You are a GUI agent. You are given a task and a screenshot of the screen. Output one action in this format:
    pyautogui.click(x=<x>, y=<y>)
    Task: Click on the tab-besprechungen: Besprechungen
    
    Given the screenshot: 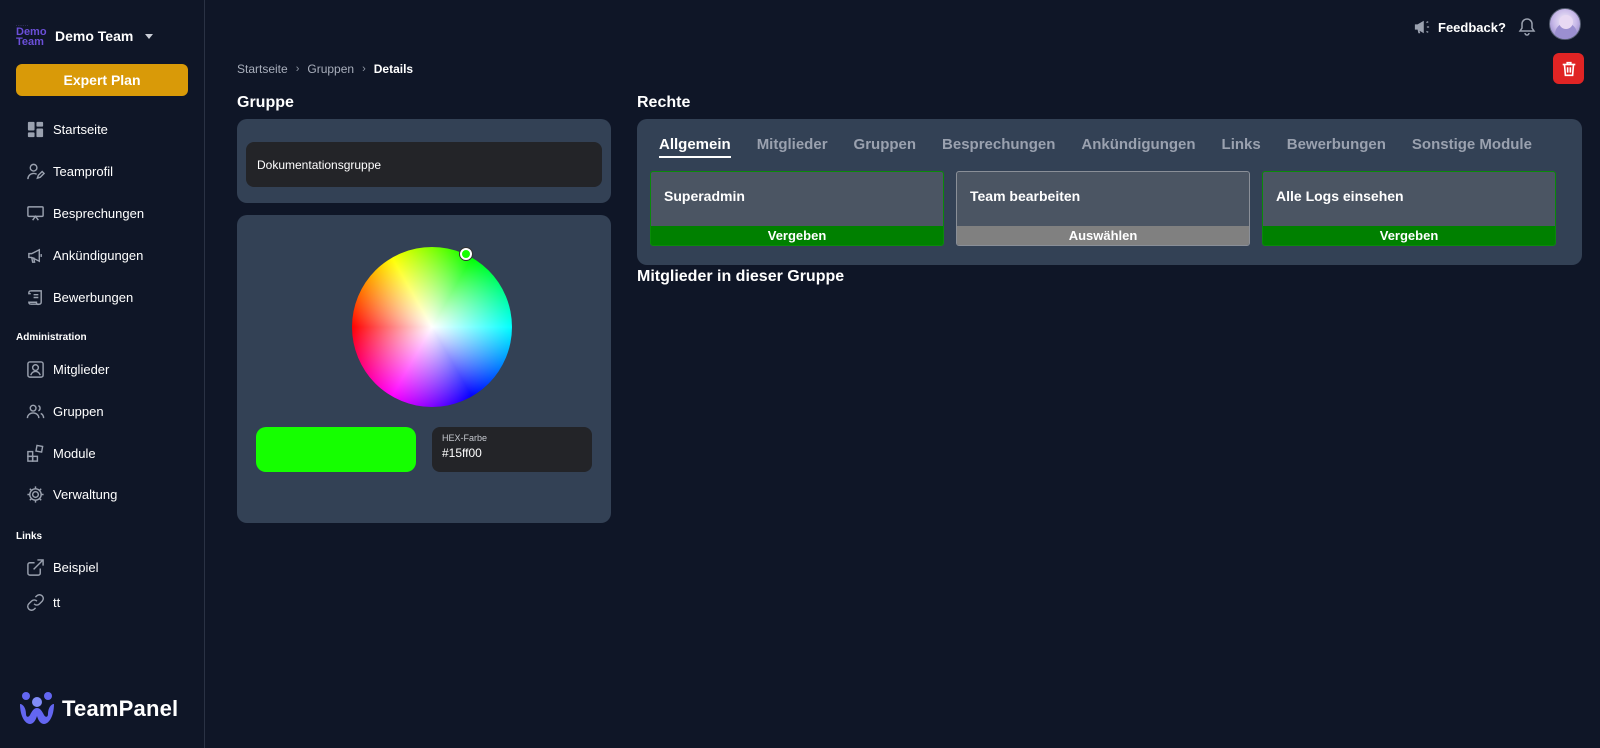 What is the action you would take?
    pyautogui.click(x=998, y=147)
    